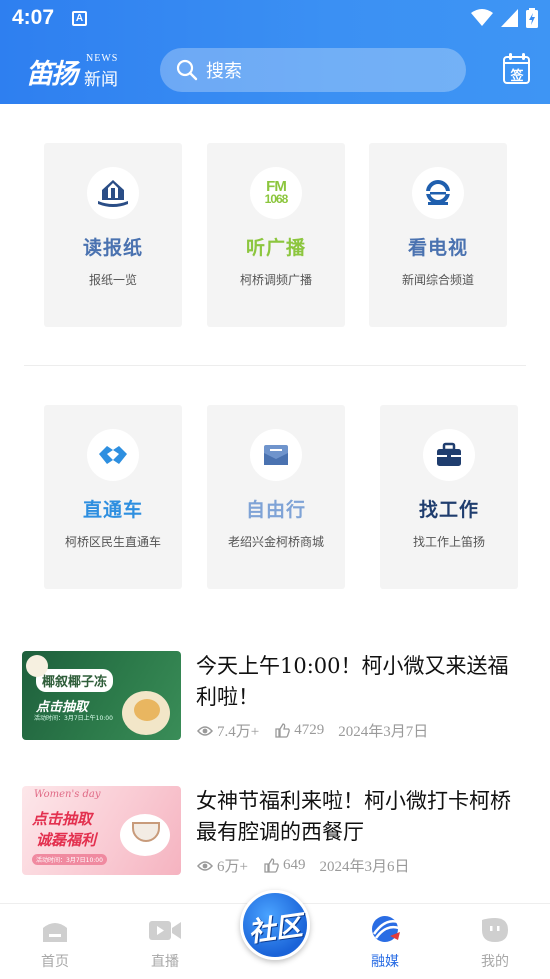 The image size is (550, 979). Describe the element at coordinates (113, 455) in the screenshot. I see `handshake-icon` at that location.